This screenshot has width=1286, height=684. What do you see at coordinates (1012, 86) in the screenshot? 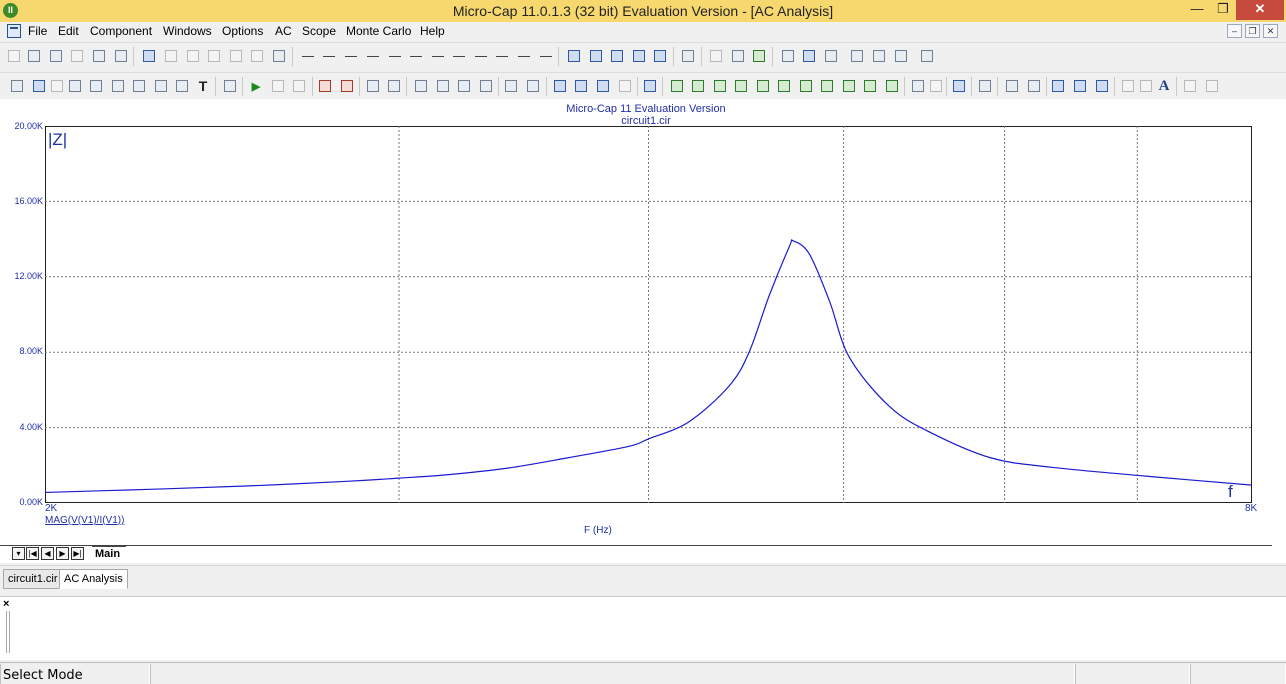
I see `same-x-scale-icon` at bounding box center [1012, 86].